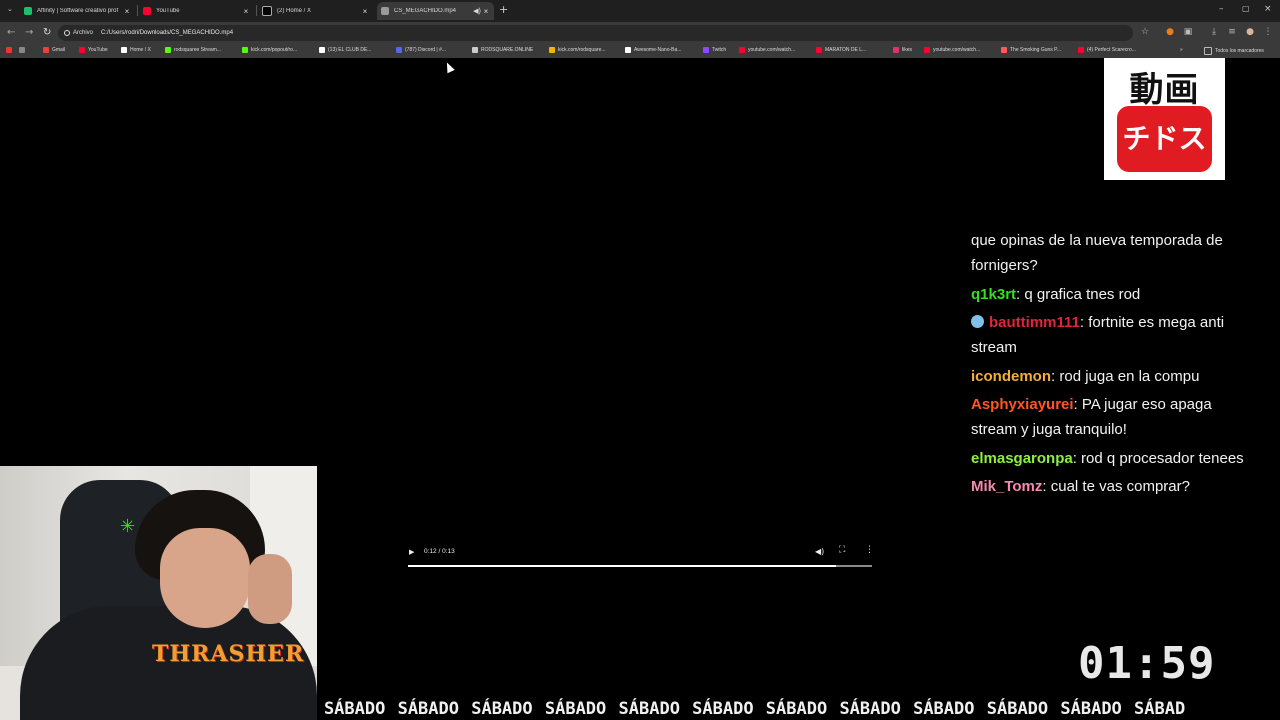 This screenshot has width=1280, height=720. What do you see at coordinates (67, 33) in the screenshot?
I see `info-icon` at bounding box center [67, 33].